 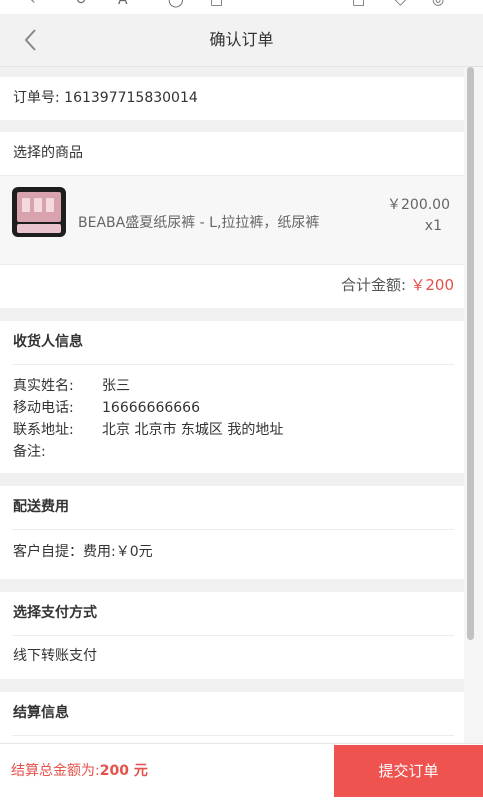 What do you see at coordinates (57, 452) in the screenshot?
I see `receiver-row-note: 备注:` at bounding box center [57, 452].